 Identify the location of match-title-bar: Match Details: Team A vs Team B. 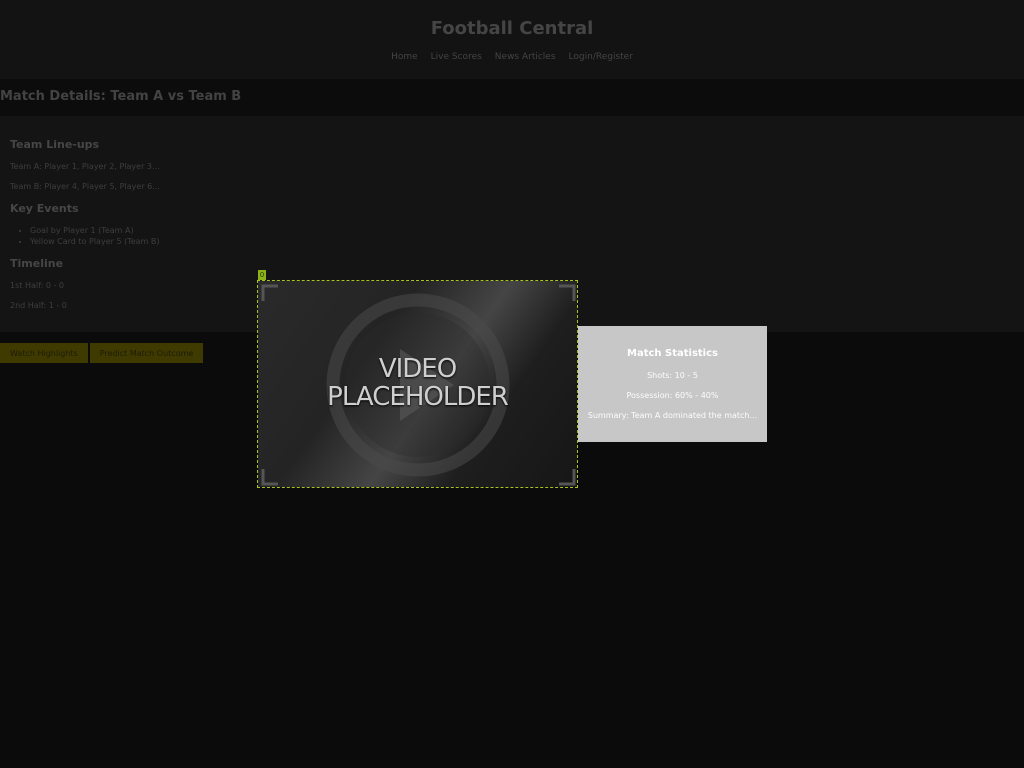
(512, 97).